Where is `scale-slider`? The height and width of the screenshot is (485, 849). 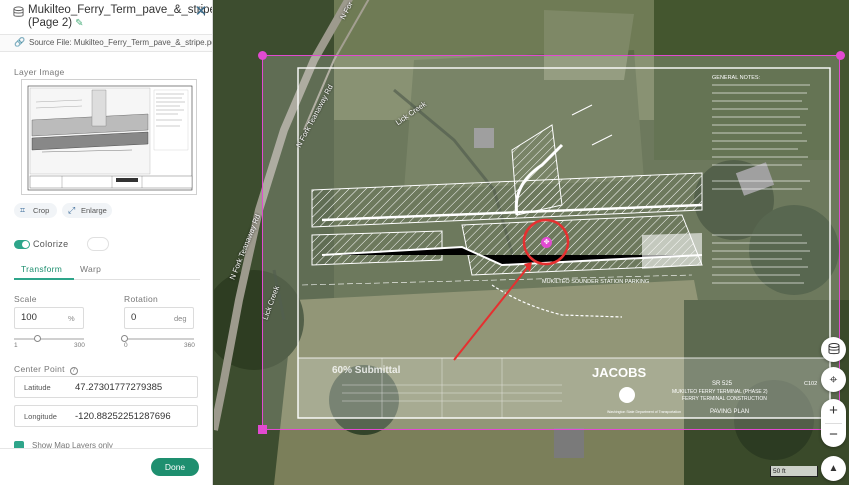 scale-slider is located at coordinates (49, 339).